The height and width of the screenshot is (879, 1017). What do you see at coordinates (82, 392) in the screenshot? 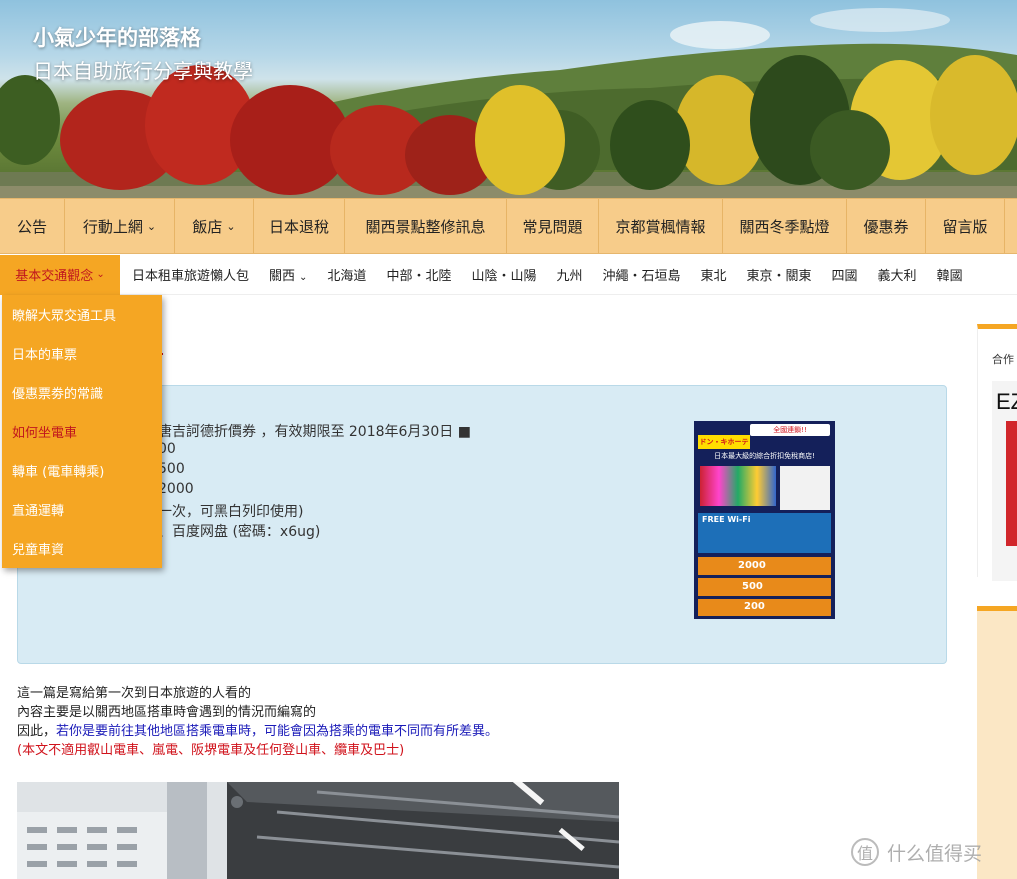
I see `dropdown-item-discount-passes: 優惠票劵的常識` at bounding box center [82, 392].